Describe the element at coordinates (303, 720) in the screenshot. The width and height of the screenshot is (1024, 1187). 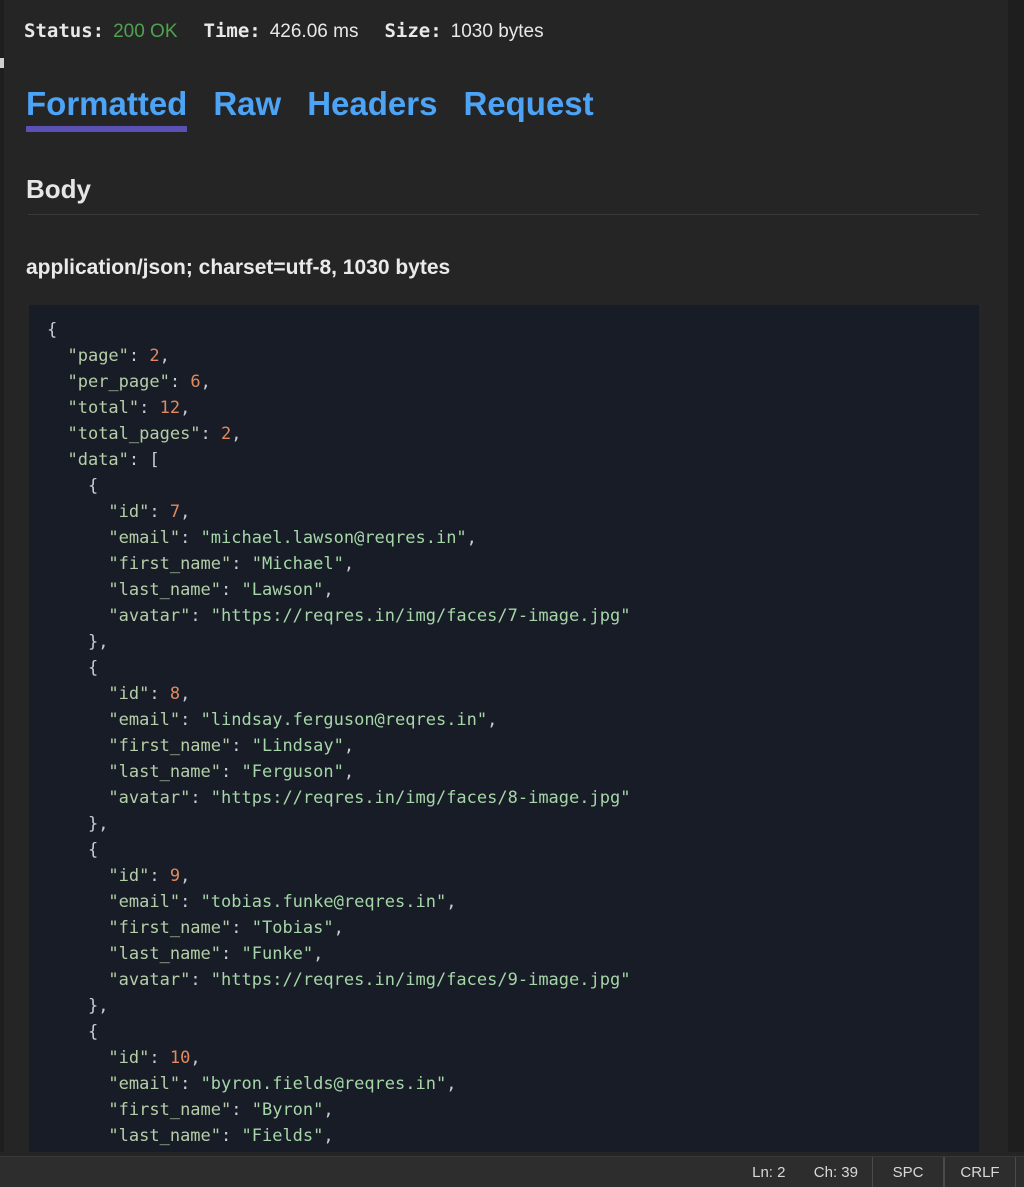
I see `code-line: "email": "lindsay.ferguson@reqres.in",` at that location.